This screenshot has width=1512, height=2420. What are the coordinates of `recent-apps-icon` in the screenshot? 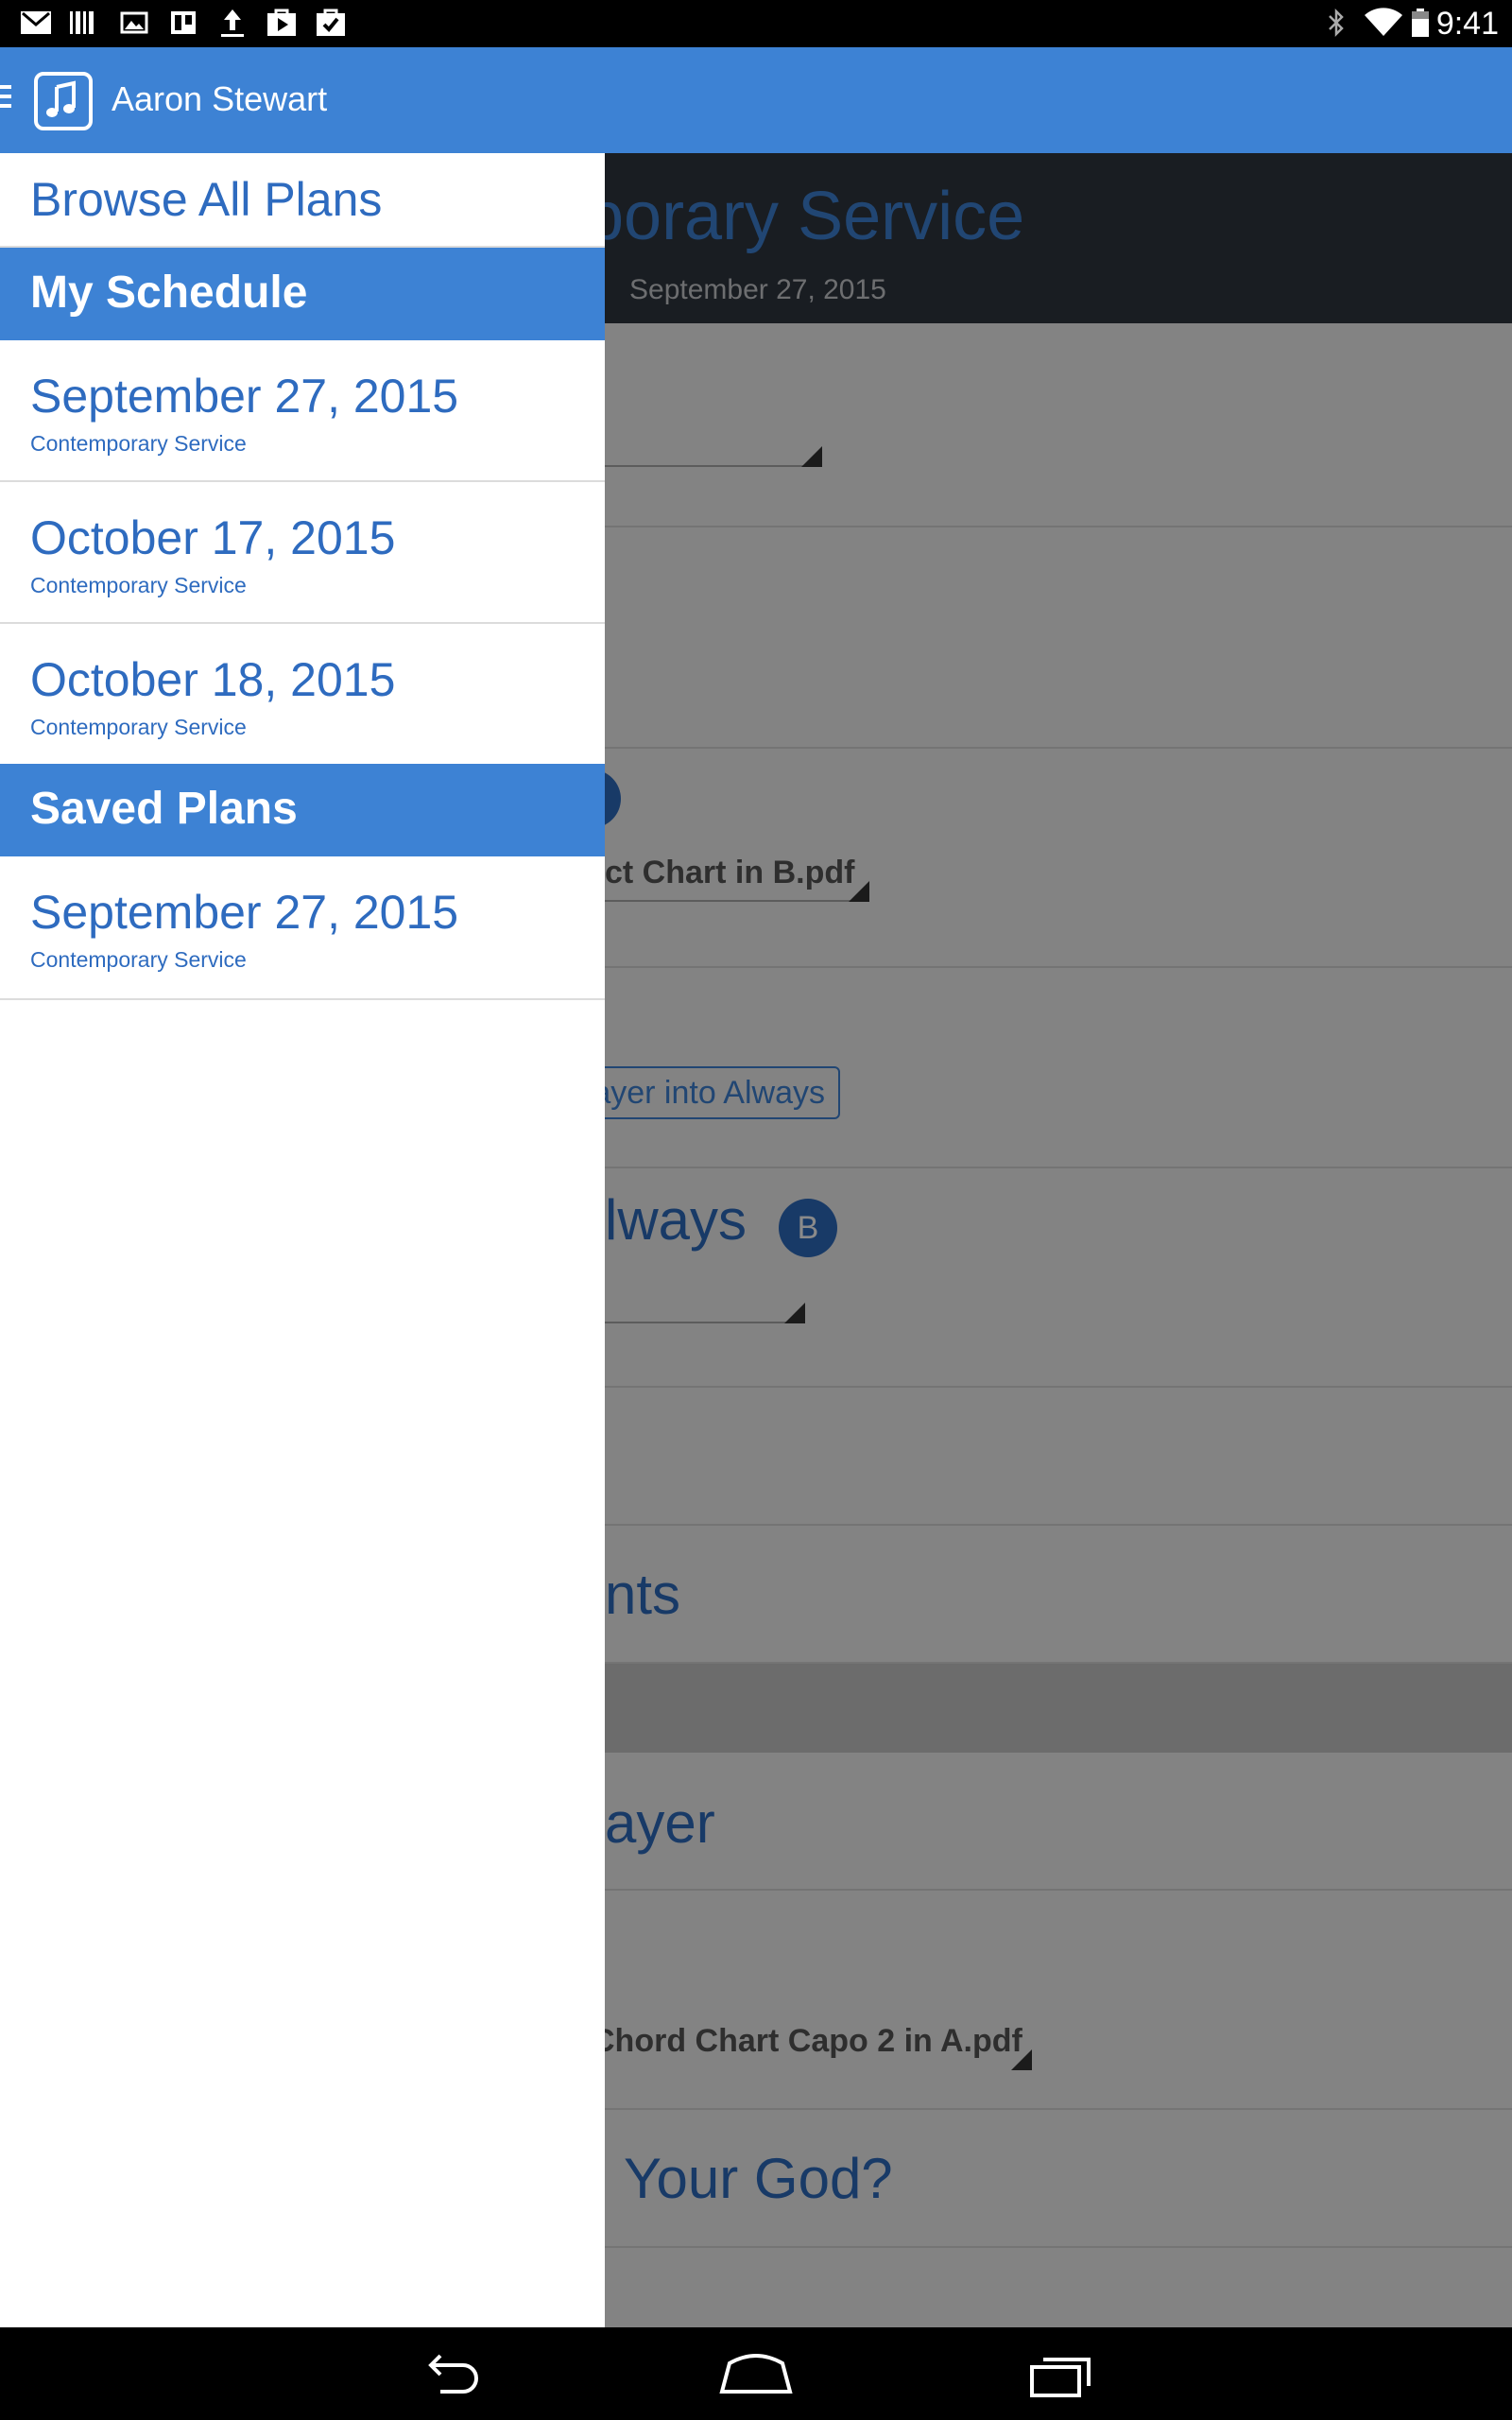 It's located at (1064, 2374).